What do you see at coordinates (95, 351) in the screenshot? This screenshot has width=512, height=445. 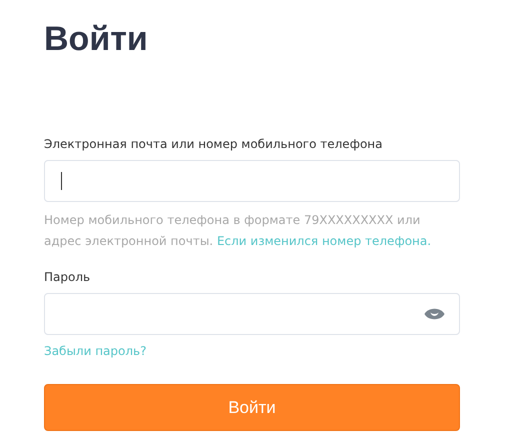 I see `forgot-password-link: Забыли пароль?` at bounding box center [95, 351].